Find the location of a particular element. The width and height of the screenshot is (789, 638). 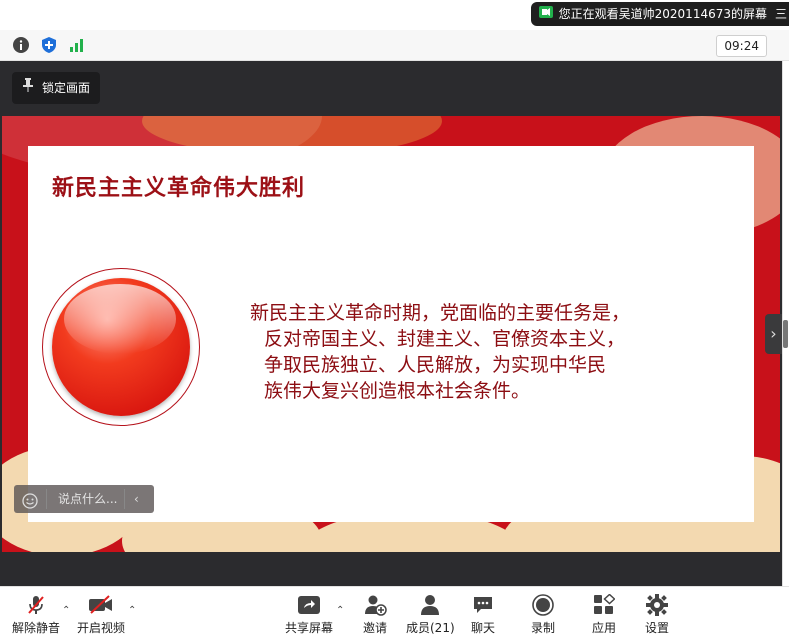

viewing-notice: 您正在观看吴道帅2020114673的屏幕 is located at coordinates (652, 14).